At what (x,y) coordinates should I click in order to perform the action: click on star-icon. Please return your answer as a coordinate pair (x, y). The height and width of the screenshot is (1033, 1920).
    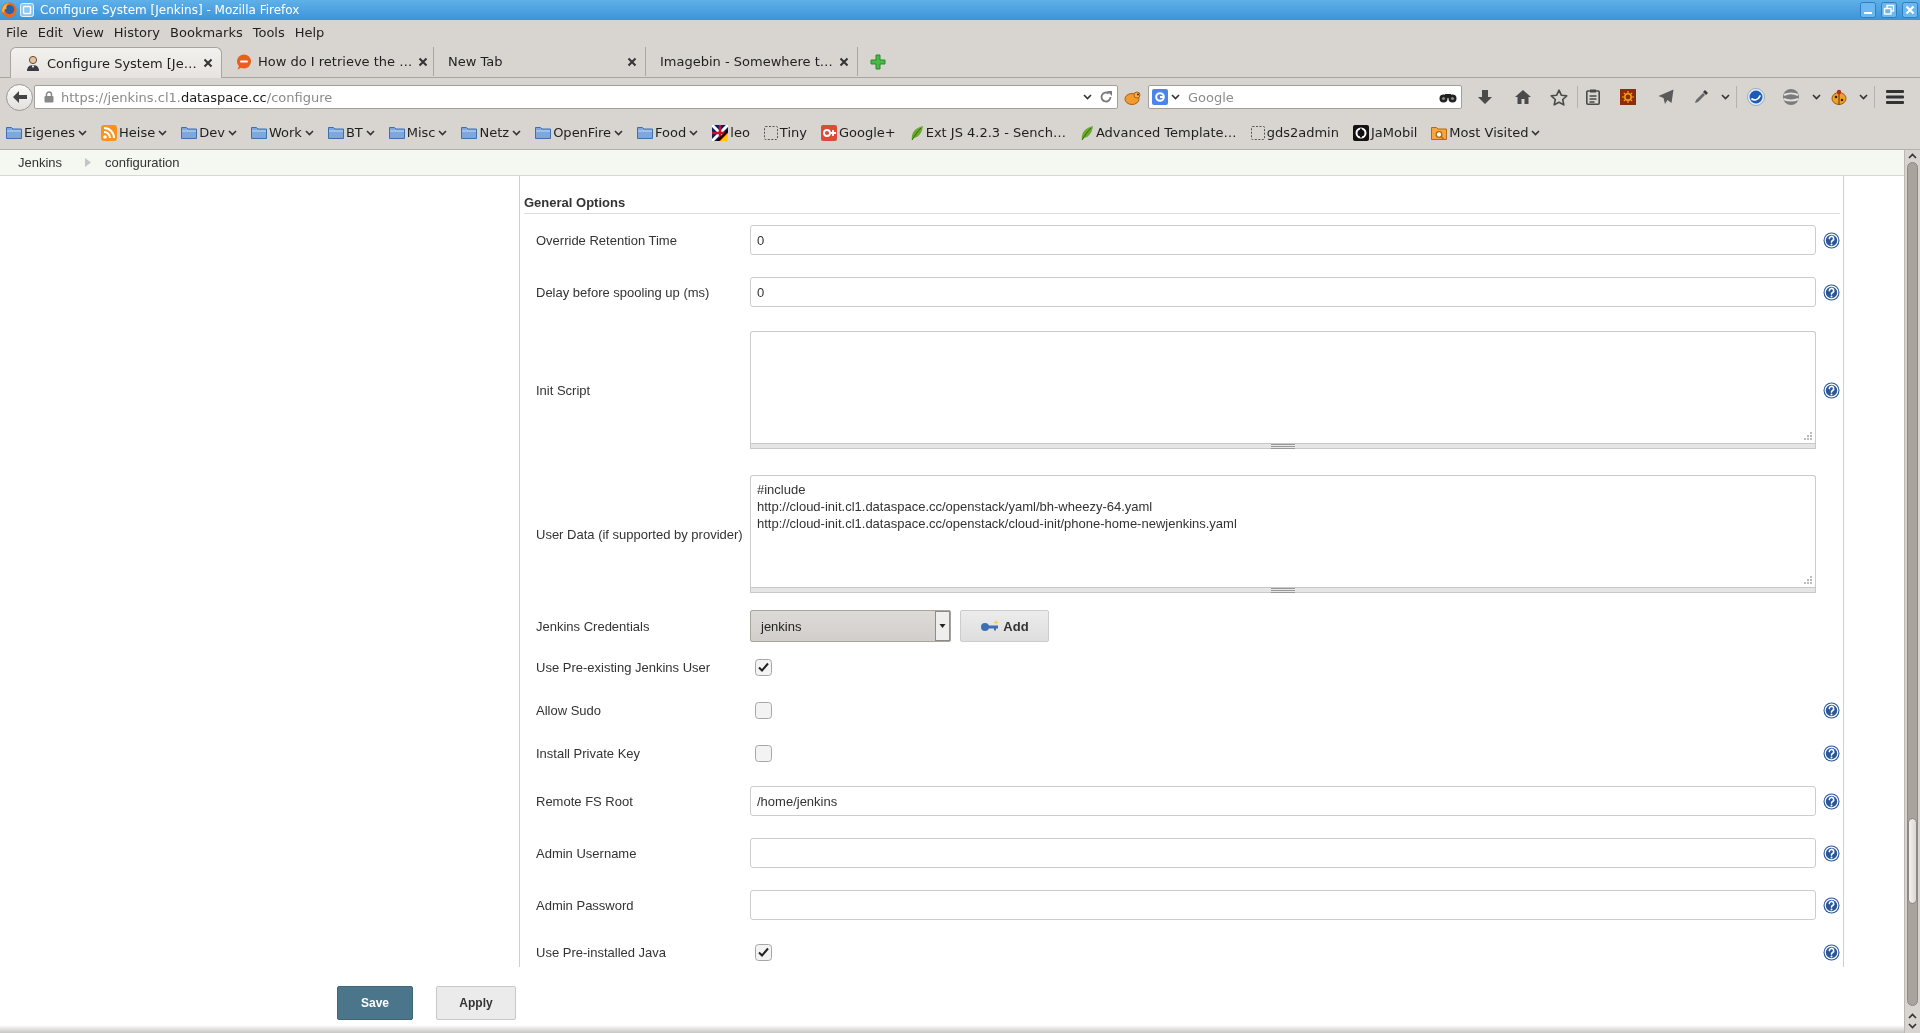
    Looking at the image, I should click on (1559, 97).